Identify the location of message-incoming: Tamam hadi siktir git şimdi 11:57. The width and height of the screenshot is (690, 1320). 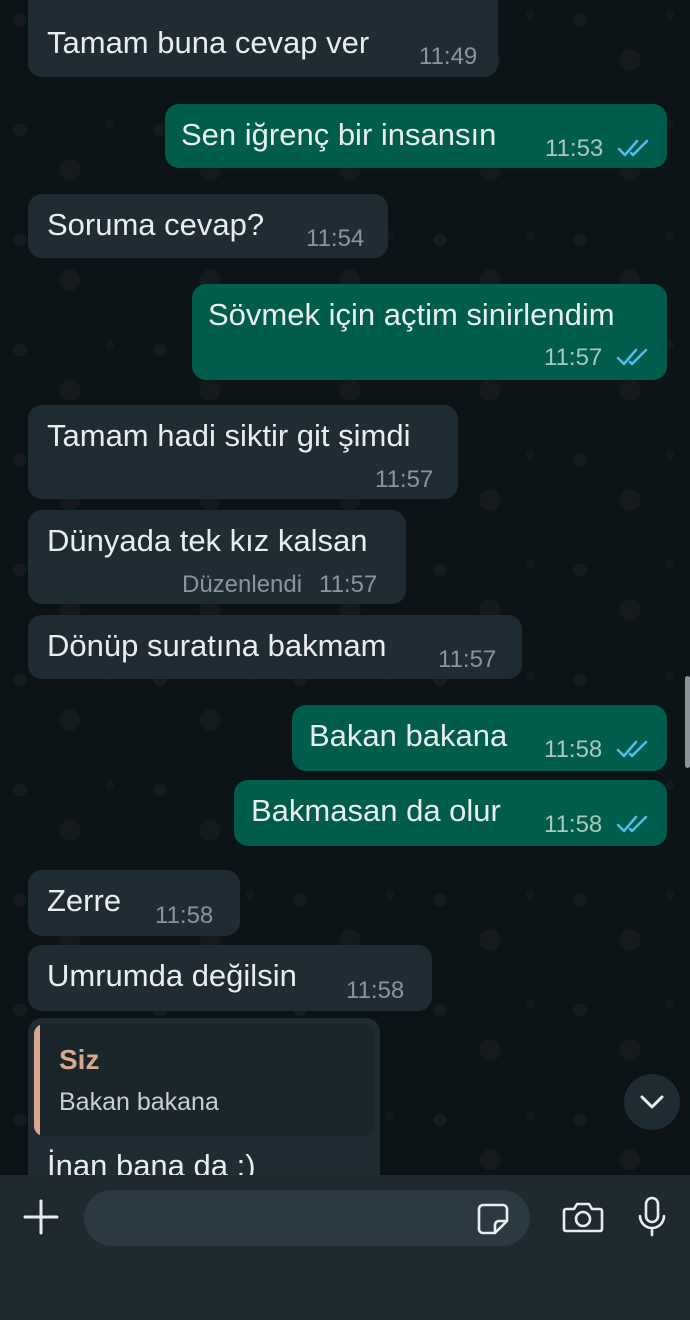
(243, 452).